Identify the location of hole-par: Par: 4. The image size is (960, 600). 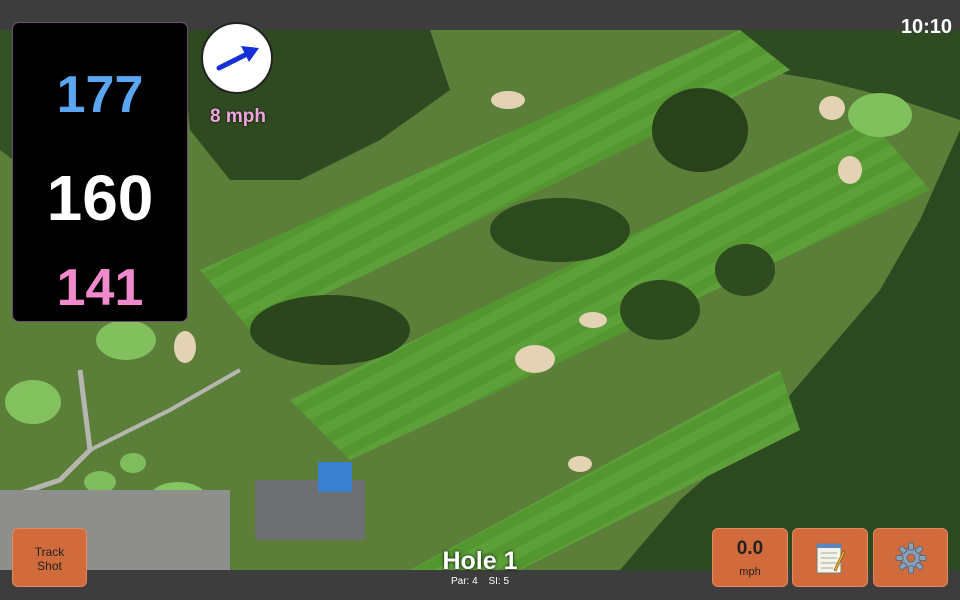
(464, 581).